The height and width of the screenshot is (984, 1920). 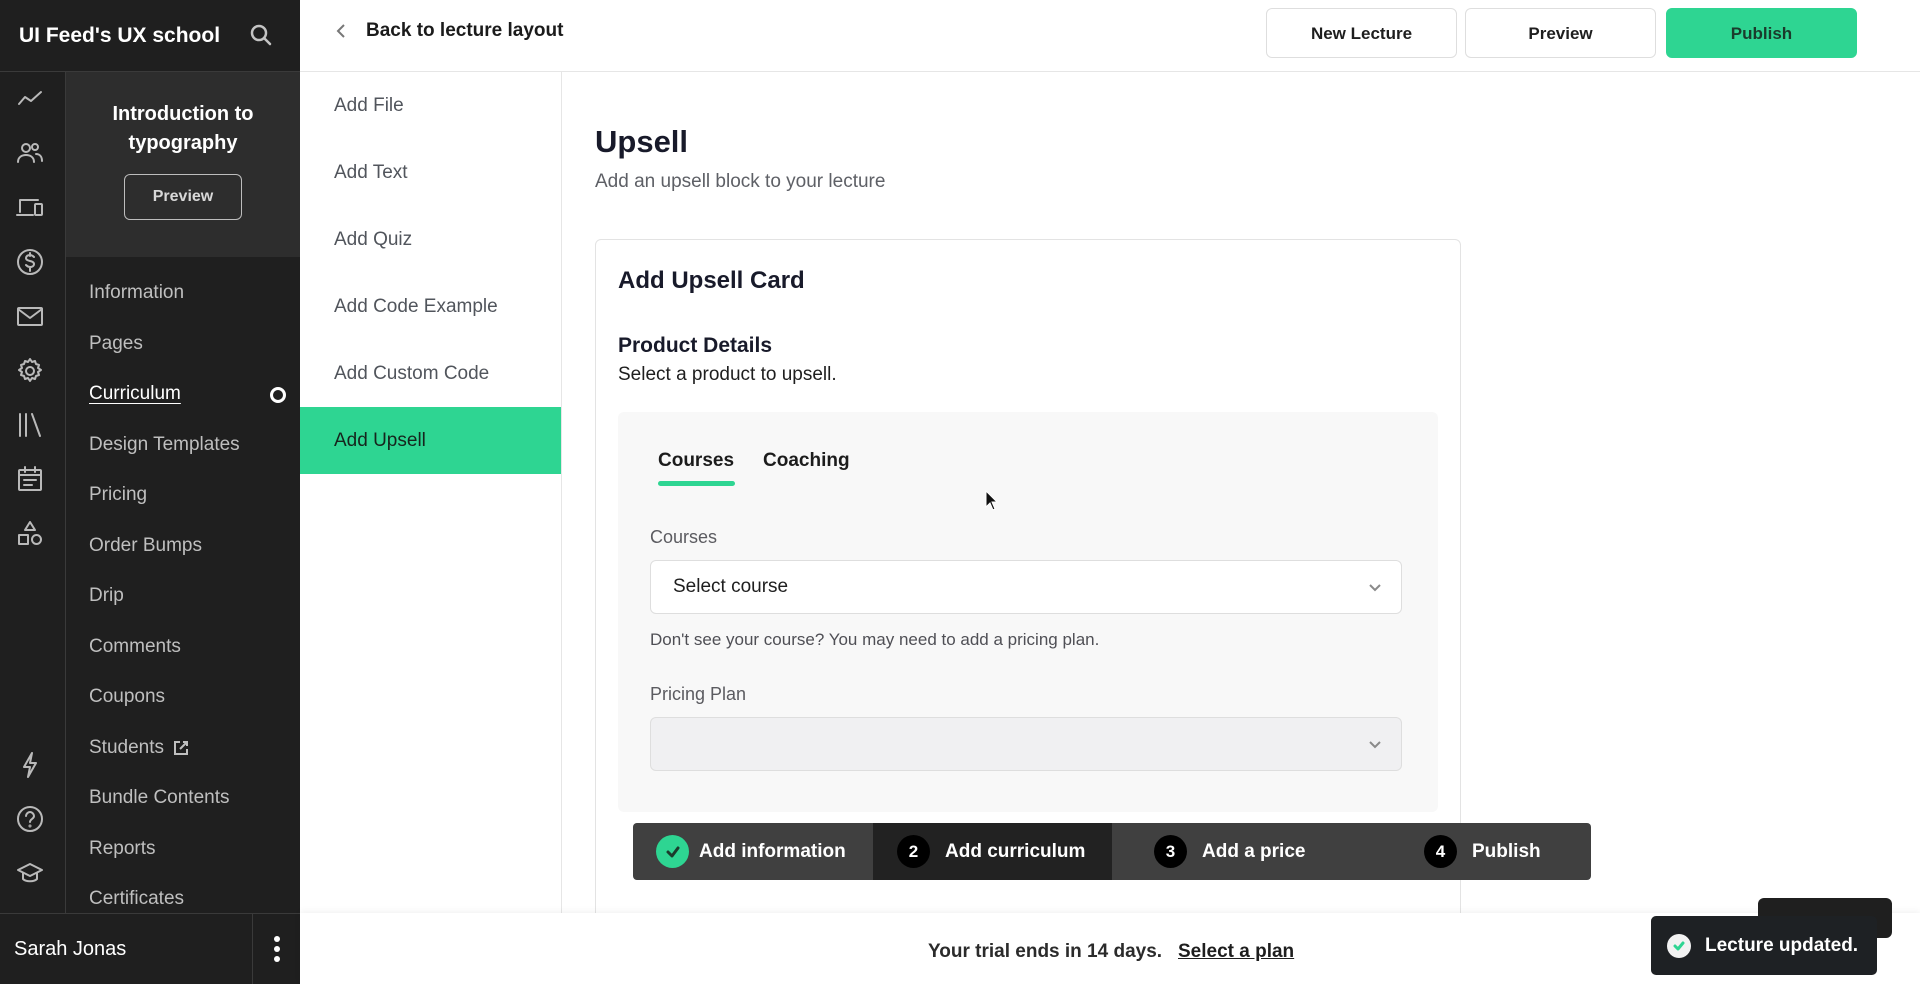 I want to click on mail-icon, so click(x=30, y=316).